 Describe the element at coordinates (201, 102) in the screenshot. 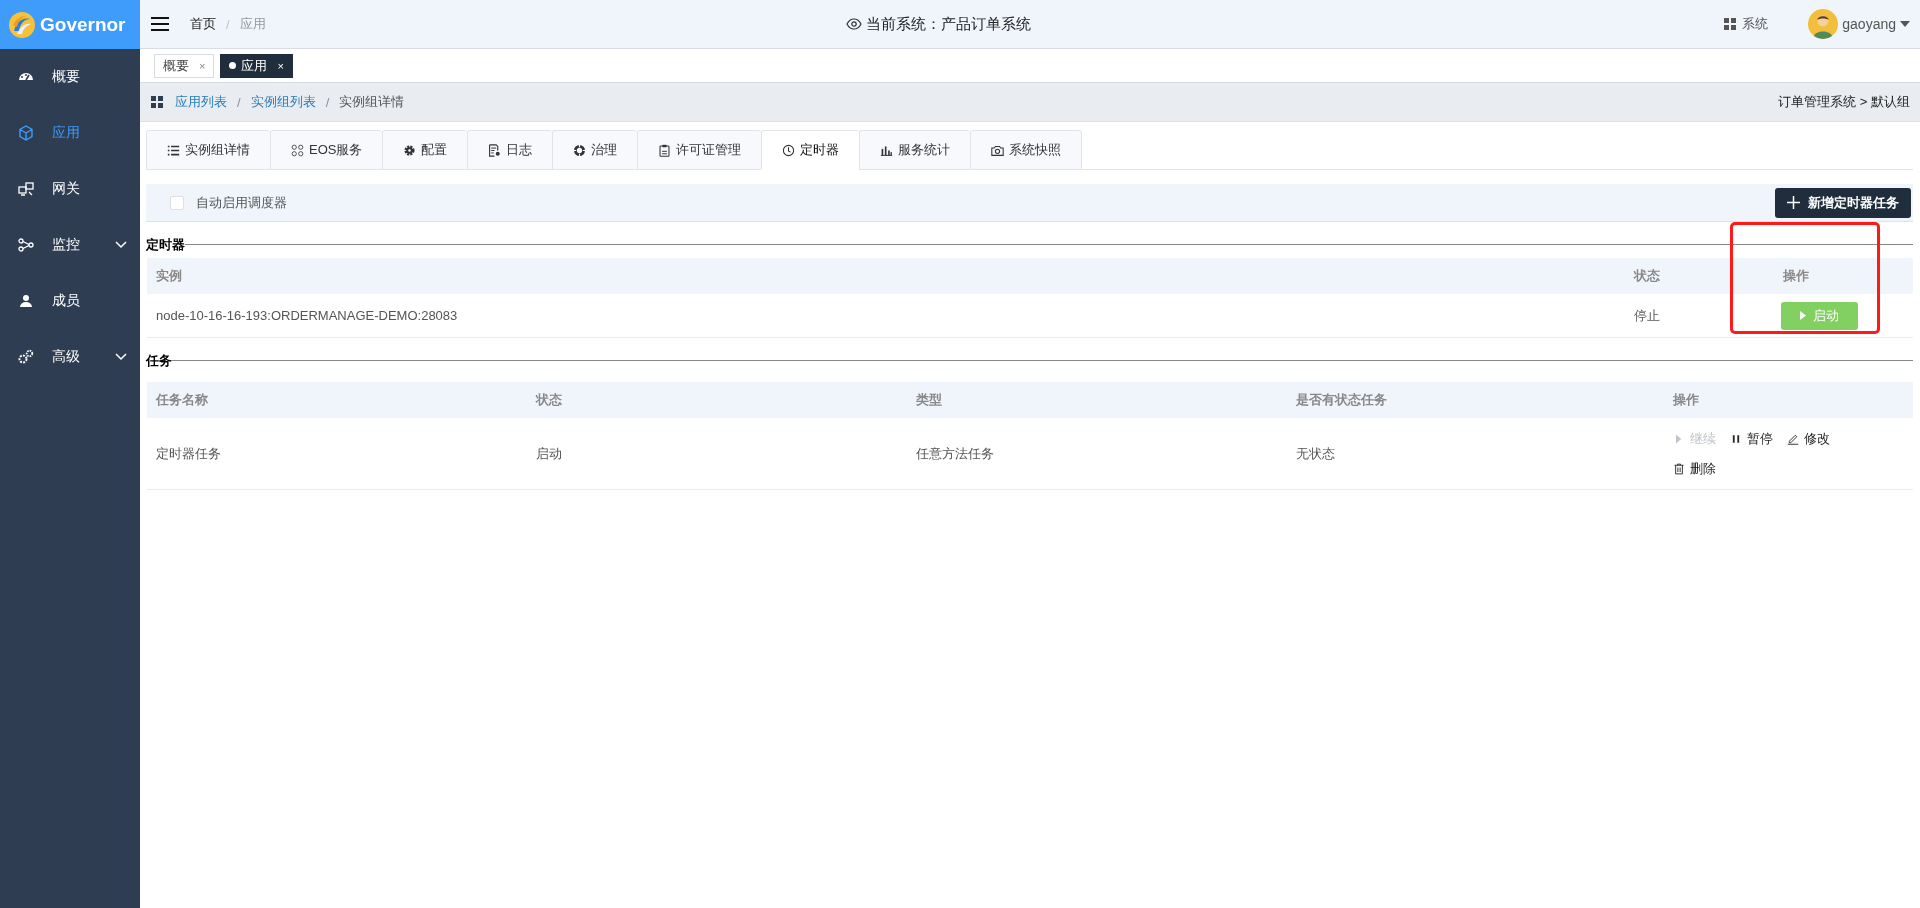

I see `breadcrumb-link: 应用列表` at that location.